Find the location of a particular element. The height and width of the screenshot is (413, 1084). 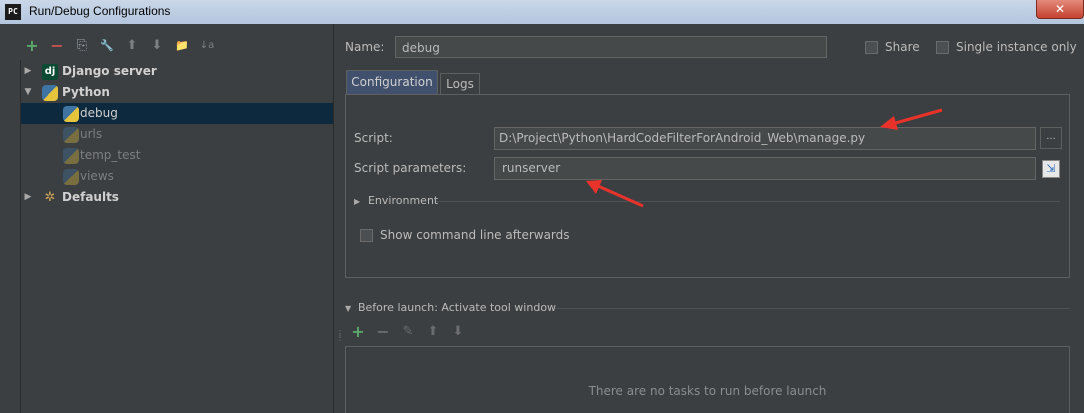

red-arrow-params is located at coordinates (615, 194).